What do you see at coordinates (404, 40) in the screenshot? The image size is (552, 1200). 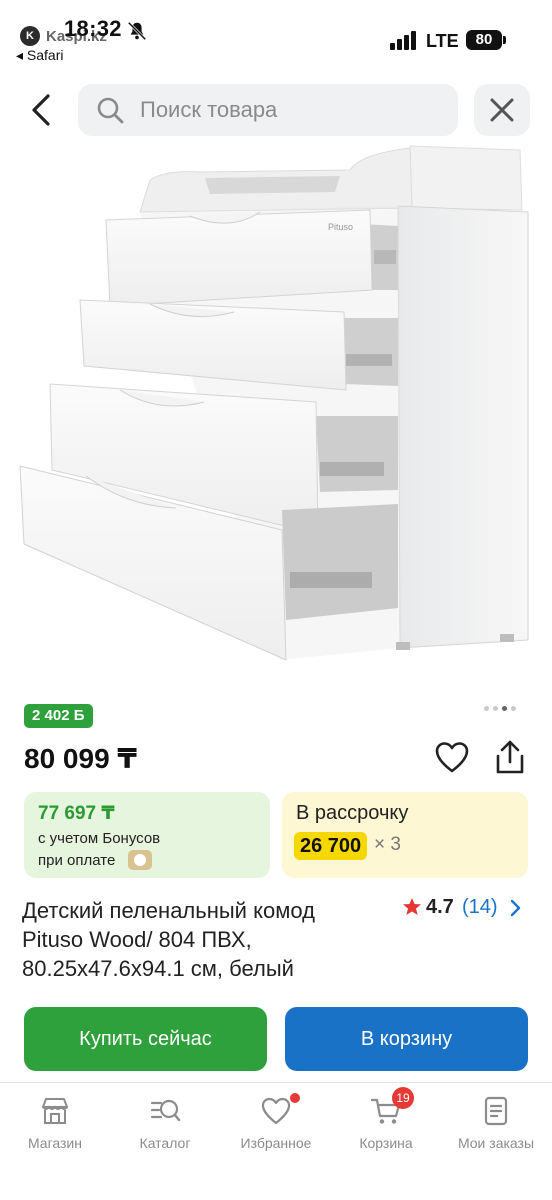 I see `signal-icon` at bounding box center [404, 40].